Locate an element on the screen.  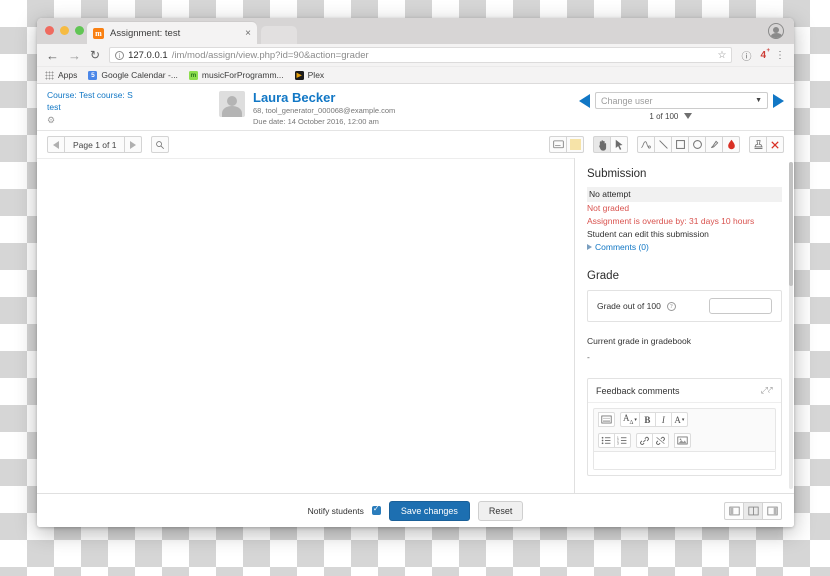
student-name: Laura Becker is located at coordinates (324, 97).